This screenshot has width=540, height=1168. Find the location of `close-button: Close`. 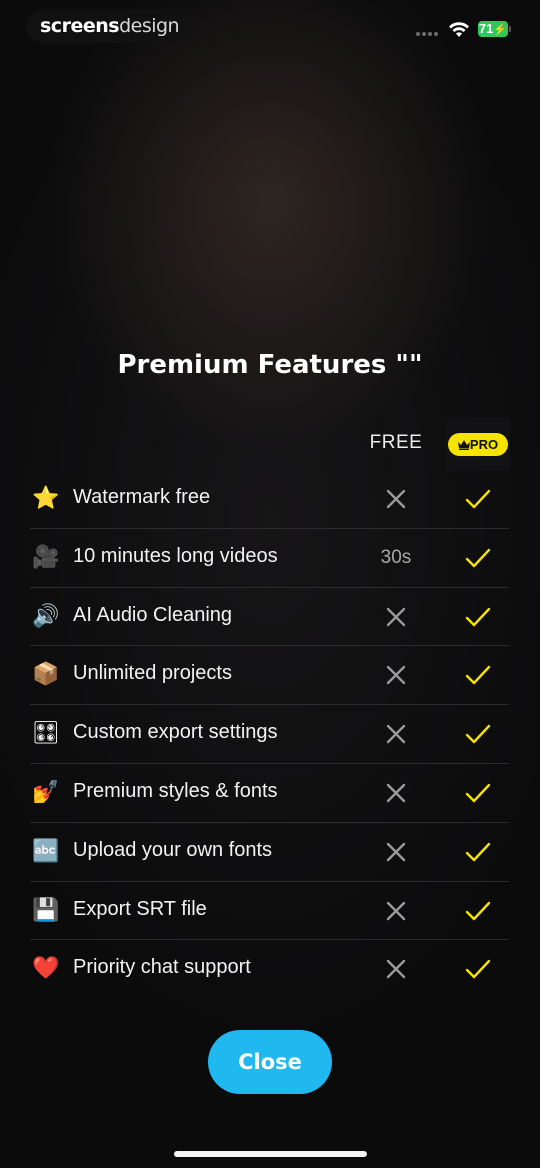

close-button: Close is located at coordinates (270, 1062).